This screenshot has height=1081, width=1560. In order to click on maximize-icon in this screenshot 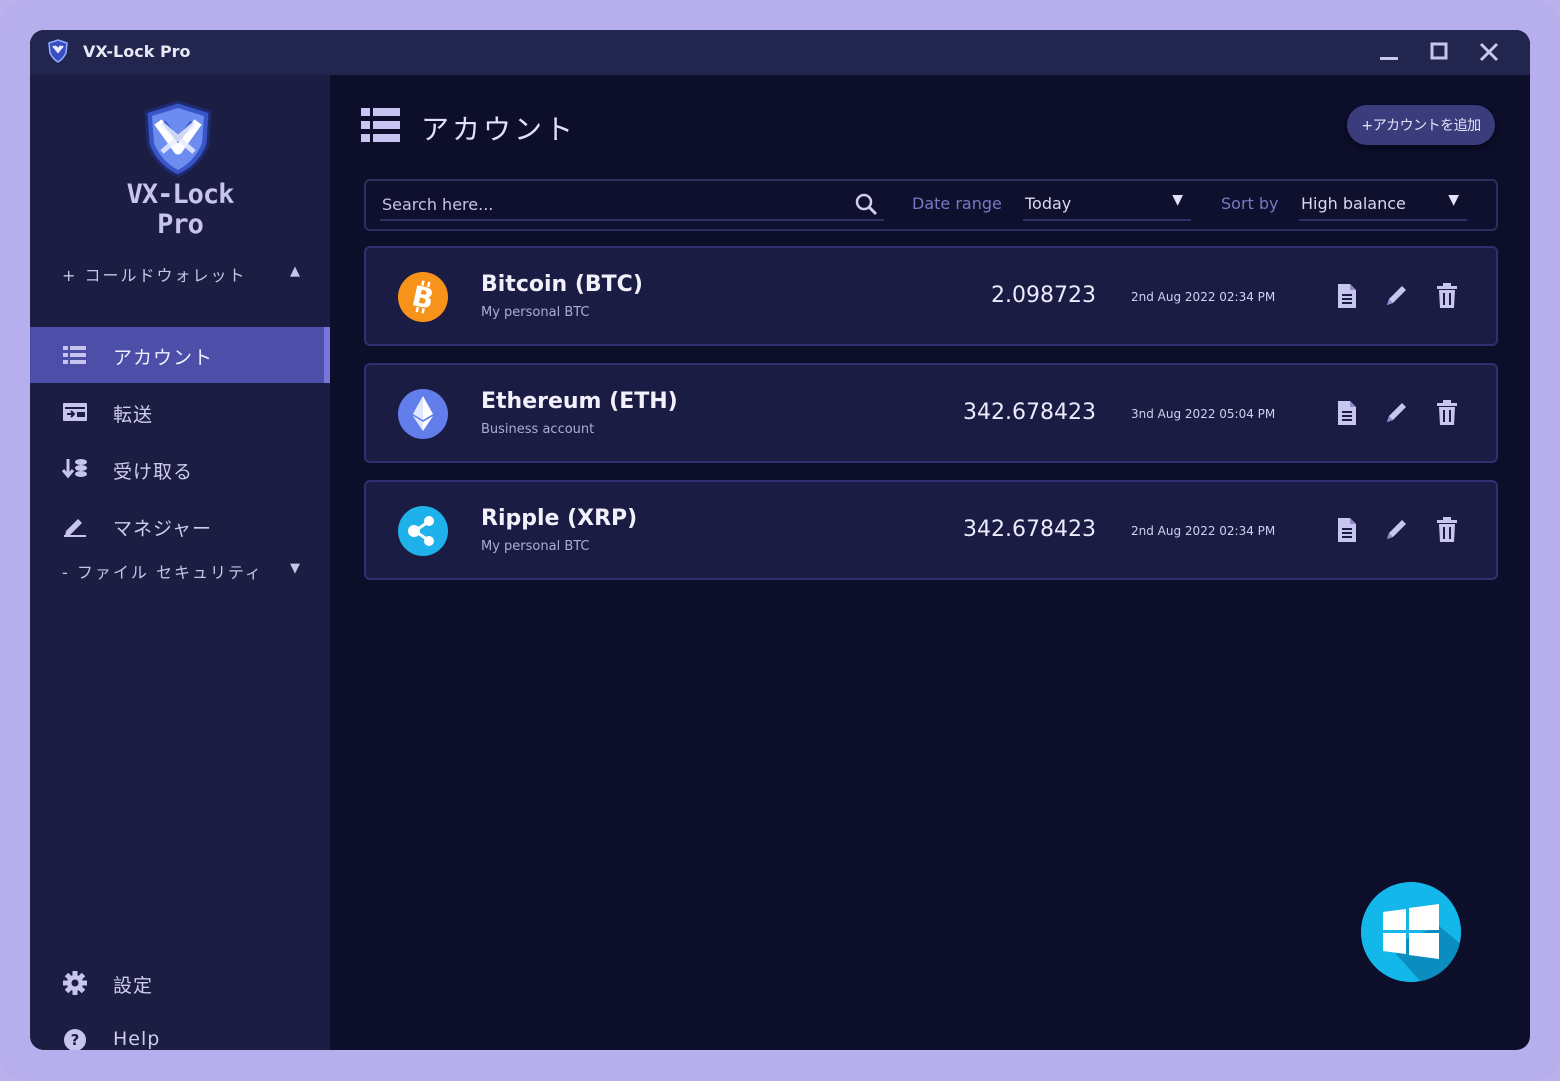, I will do `click(1439, 51)`.